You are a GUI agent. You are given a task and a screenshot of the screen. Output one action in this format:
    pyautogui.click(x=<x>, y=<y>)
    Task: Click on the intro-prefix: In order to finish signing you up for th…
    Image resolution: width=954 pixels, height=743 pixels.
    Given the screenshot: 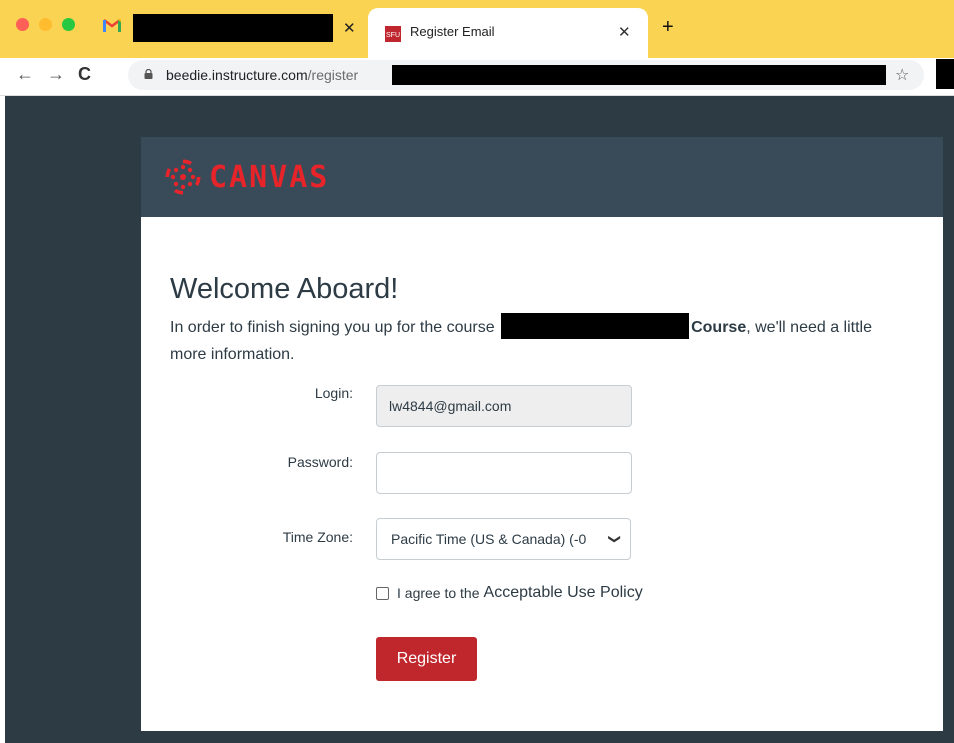 What is the action you would take?
    pyautogui.click(x=332, y=327)
    